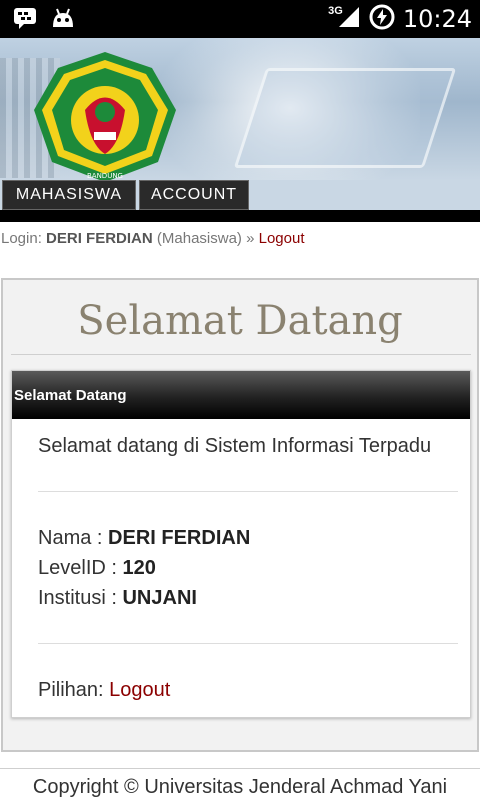 The height and width of the screenshot is (800, 480). Describe the element at coordinates (240, 321) in the screenshot. I see `page-title: Selamat Datang` at that location.